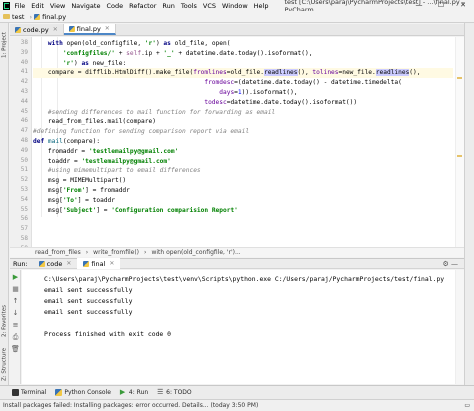  What do you see at coordinates (4, 45) in the screenshot?
I see `project-tool-tab: 1: Project` at bounding box center [4, 45].